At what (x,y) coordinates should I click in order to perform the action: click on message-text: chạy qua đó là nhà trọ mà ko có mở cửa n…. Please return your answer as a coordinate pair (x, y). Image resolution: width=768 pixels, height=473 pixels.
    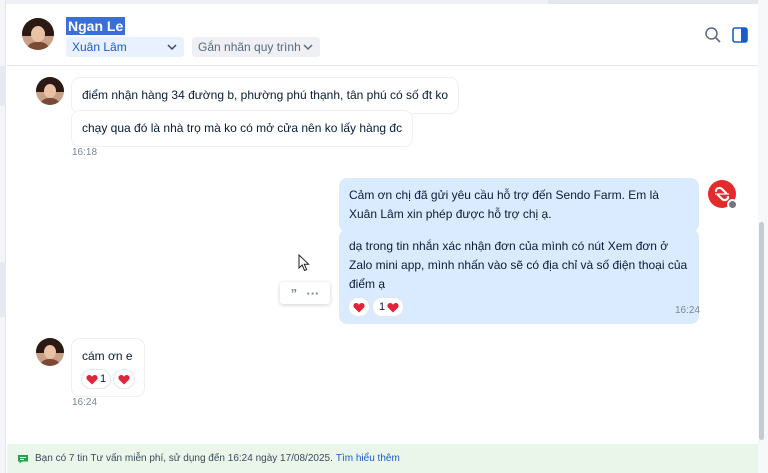
    Looking at the image, I should click on (242, 128).